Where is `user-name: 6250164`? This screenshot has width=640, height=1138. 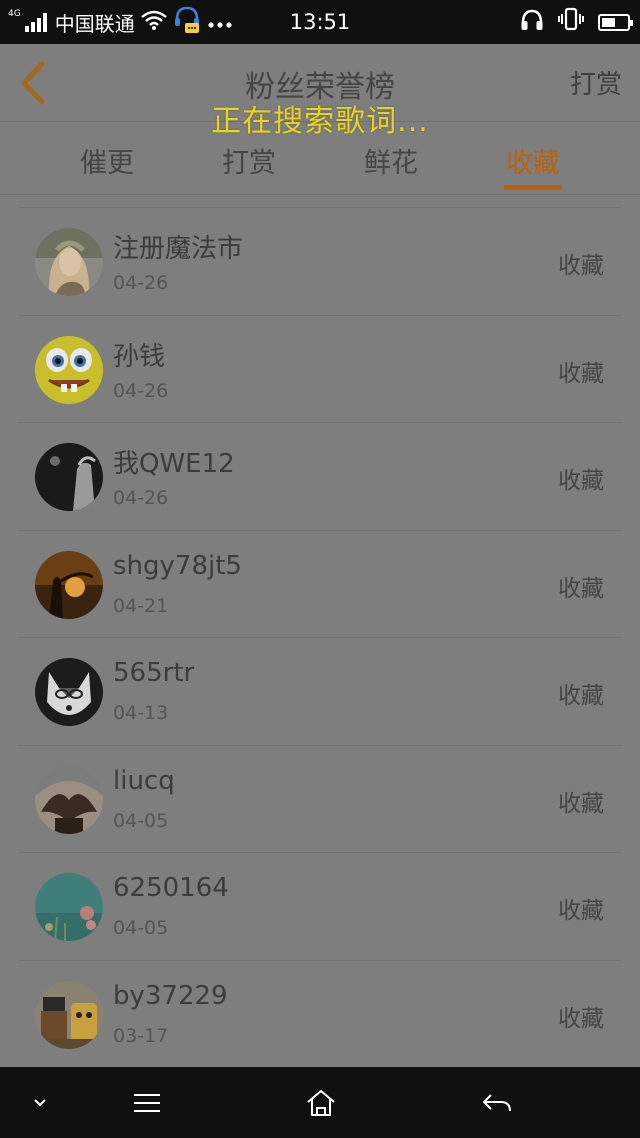 user-name: 6250164 is located at coordinates (171, 888).